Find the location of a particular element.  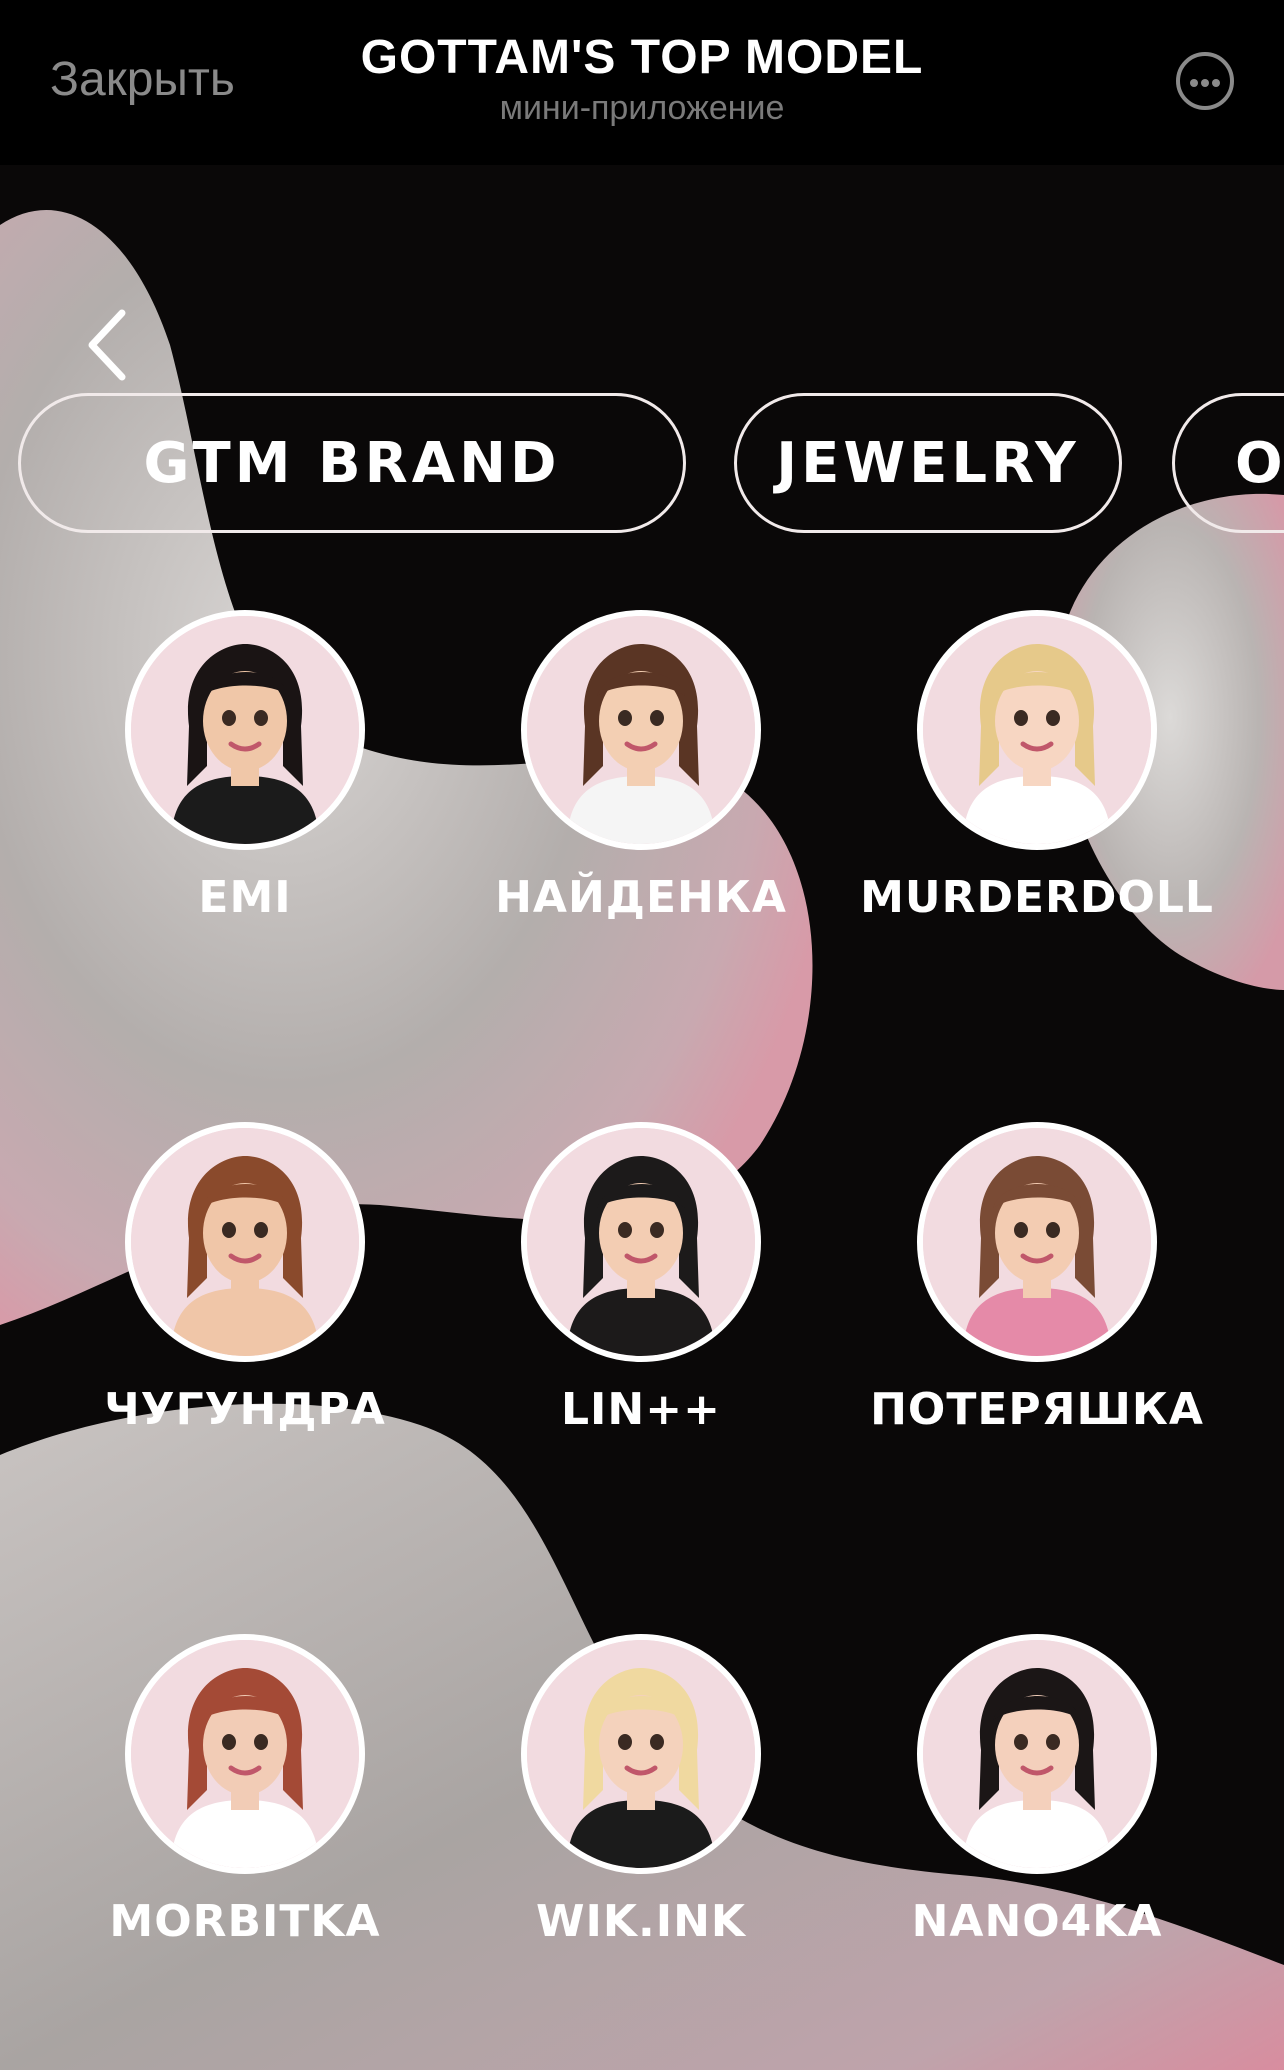

category-pill-gtm-brand: GTM BRAND is located at coordinates (352, 463).